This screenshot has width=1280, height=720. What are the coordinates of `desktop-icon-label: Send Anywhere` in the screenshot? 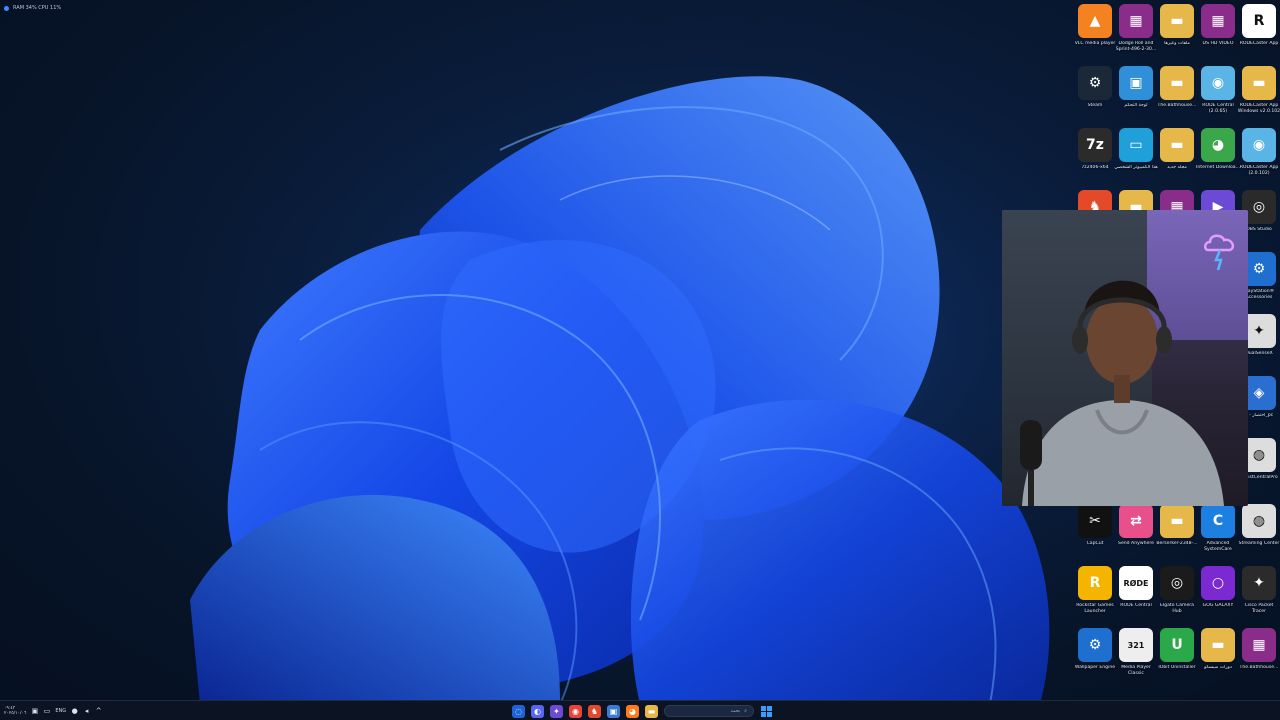 It's located at (1136, 543).